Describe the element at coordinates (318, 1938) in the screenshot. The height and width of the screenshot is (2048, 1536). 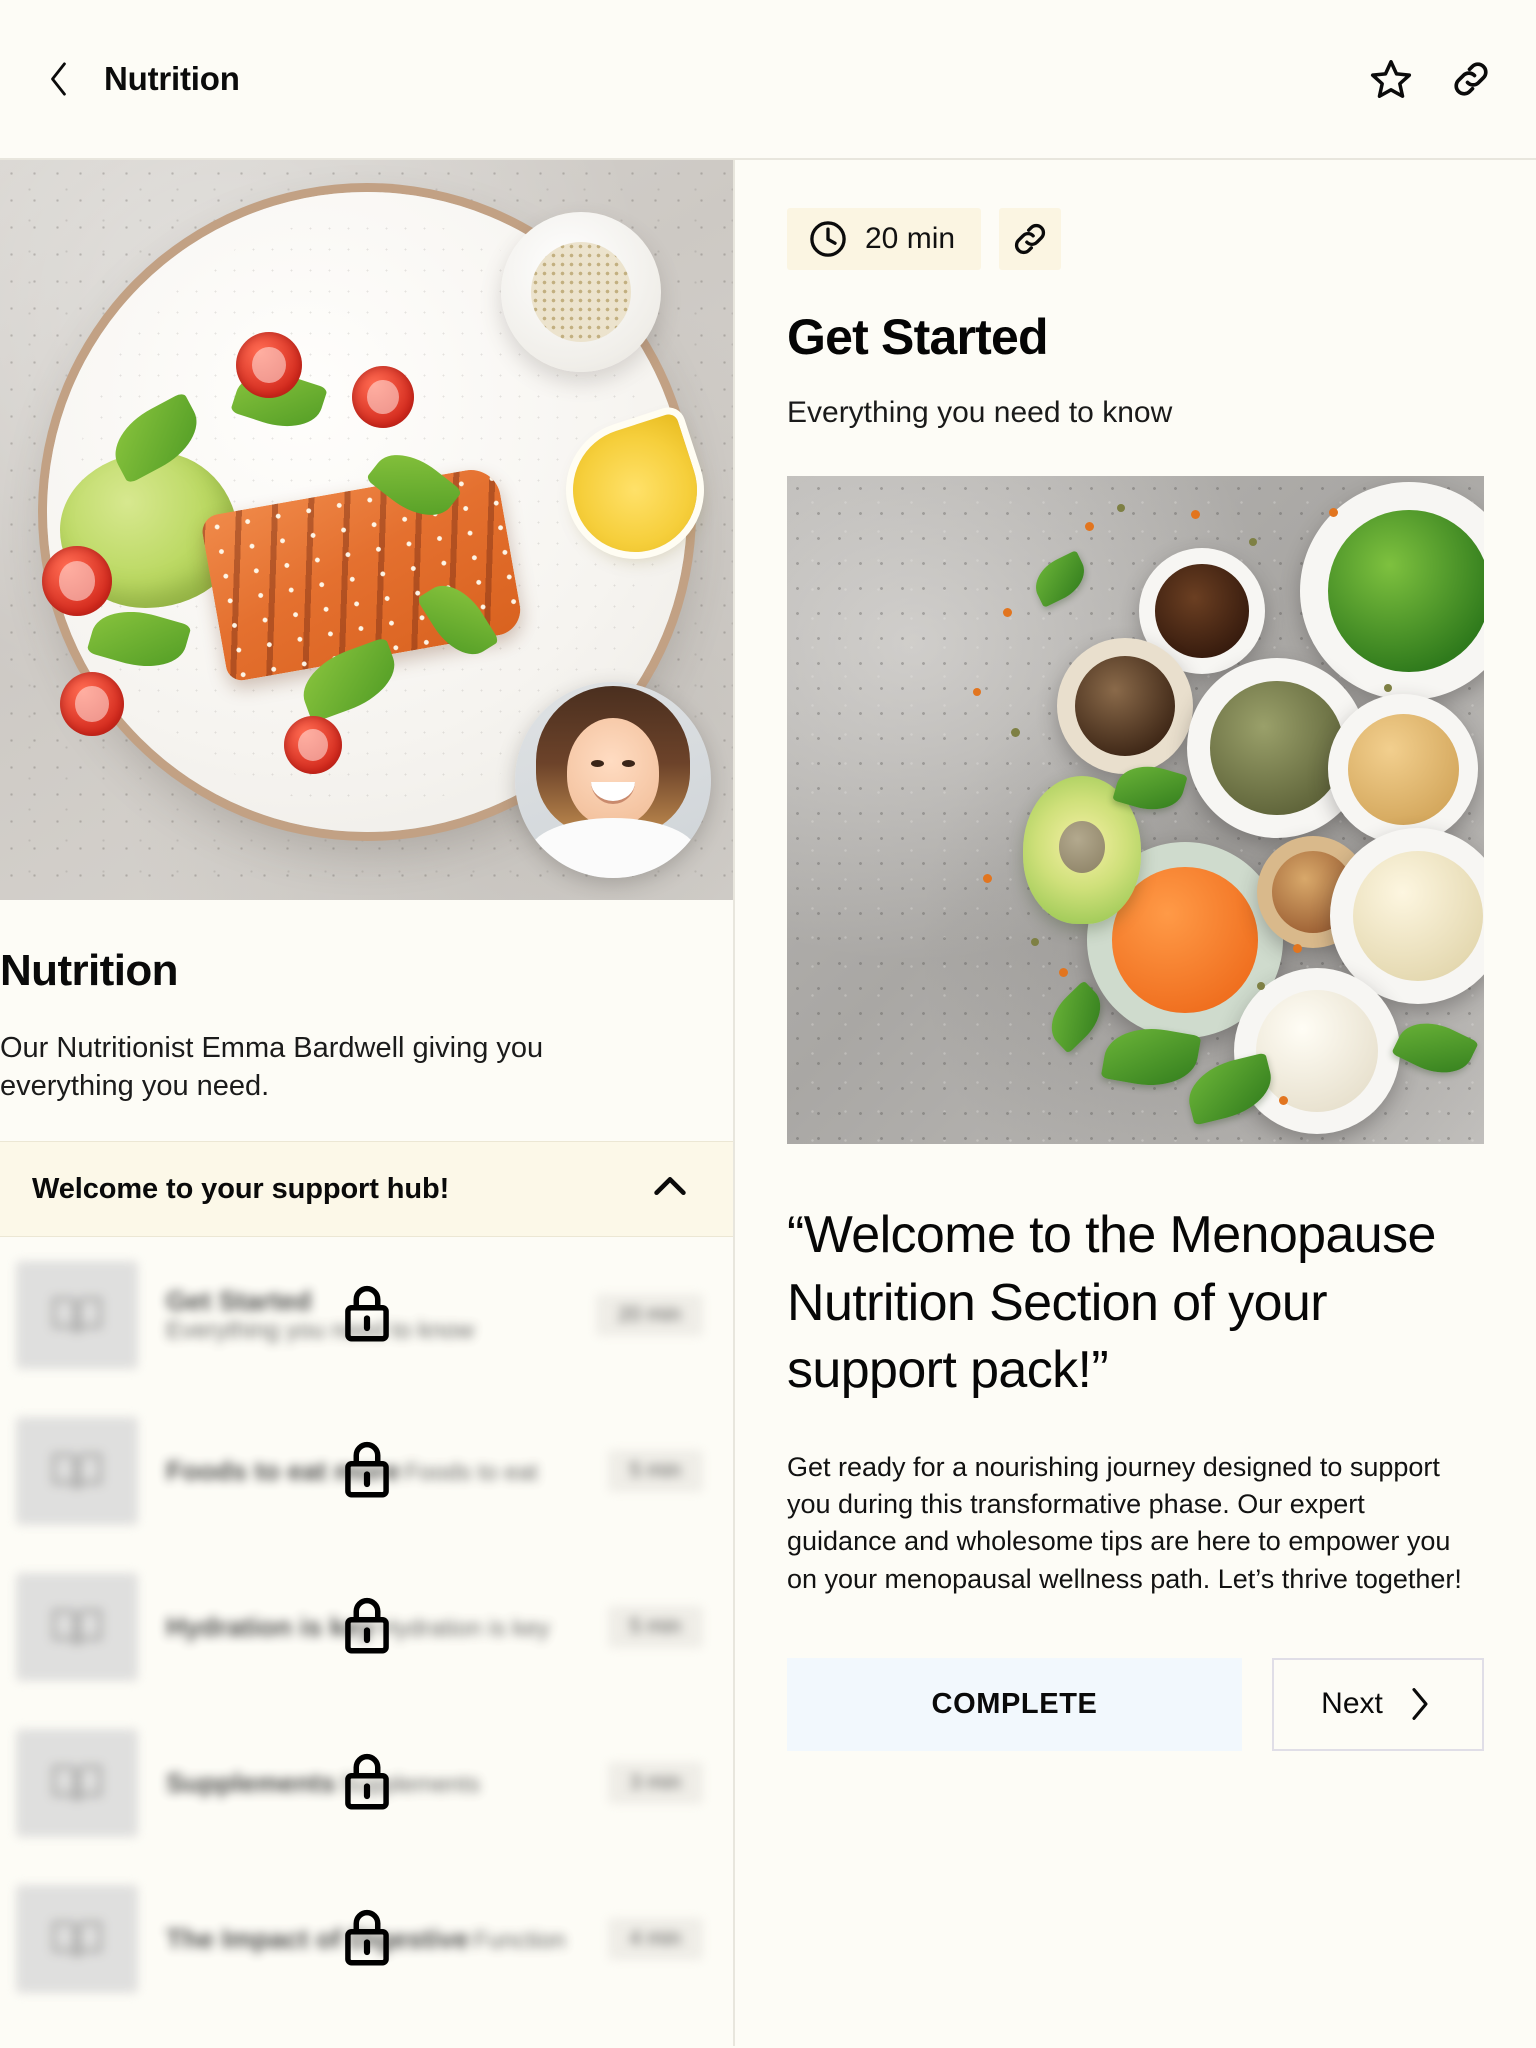
I see `lesson-title: The Impact of Digestive` at that location.